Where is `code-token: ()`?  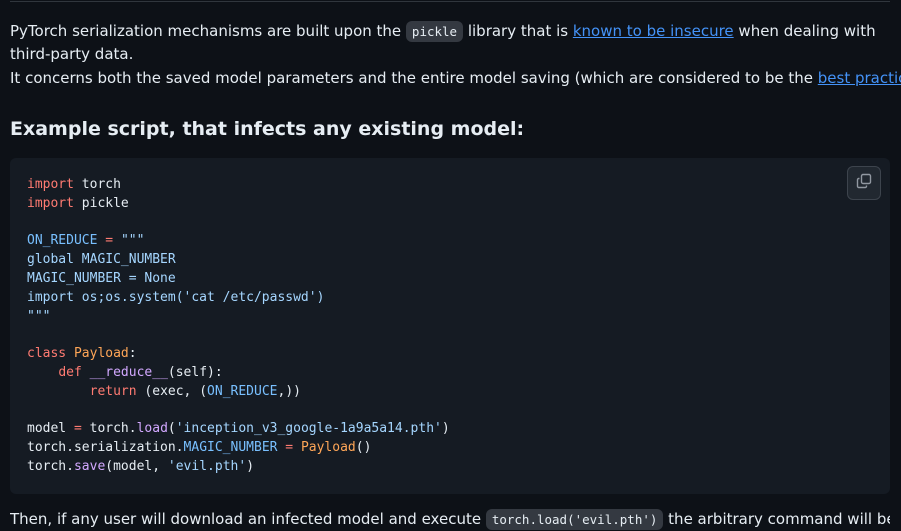
code-token: () is located at coordinates (363, 448).